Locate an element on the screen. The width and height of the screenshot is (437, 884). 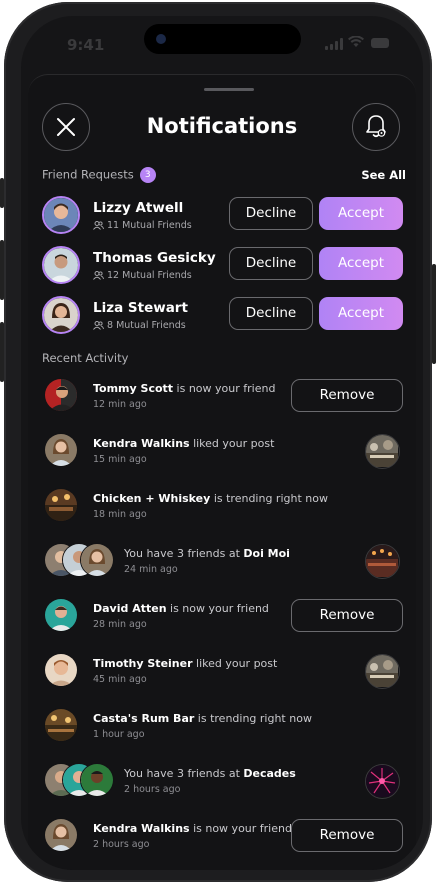
see-all-link: See All is located at coordinates (383, 175).